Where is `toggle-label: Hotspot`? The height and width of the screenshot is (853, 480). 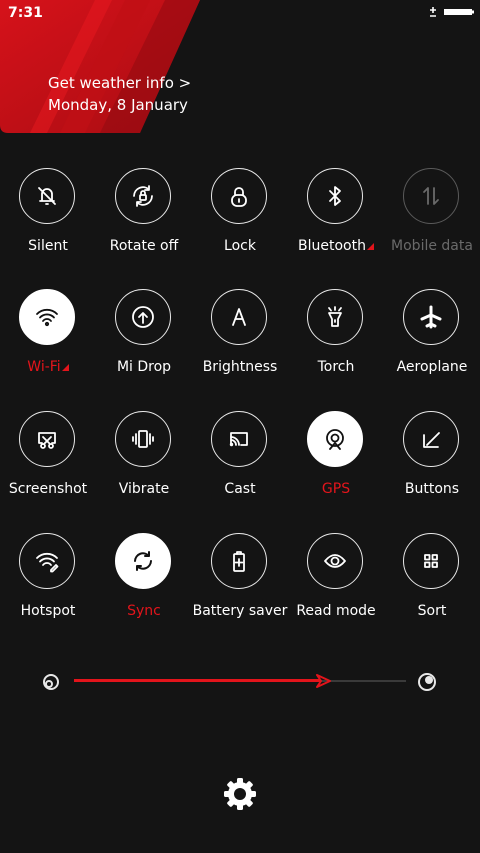
toggle-label: Hotspot is located at coordinates (51, 611).